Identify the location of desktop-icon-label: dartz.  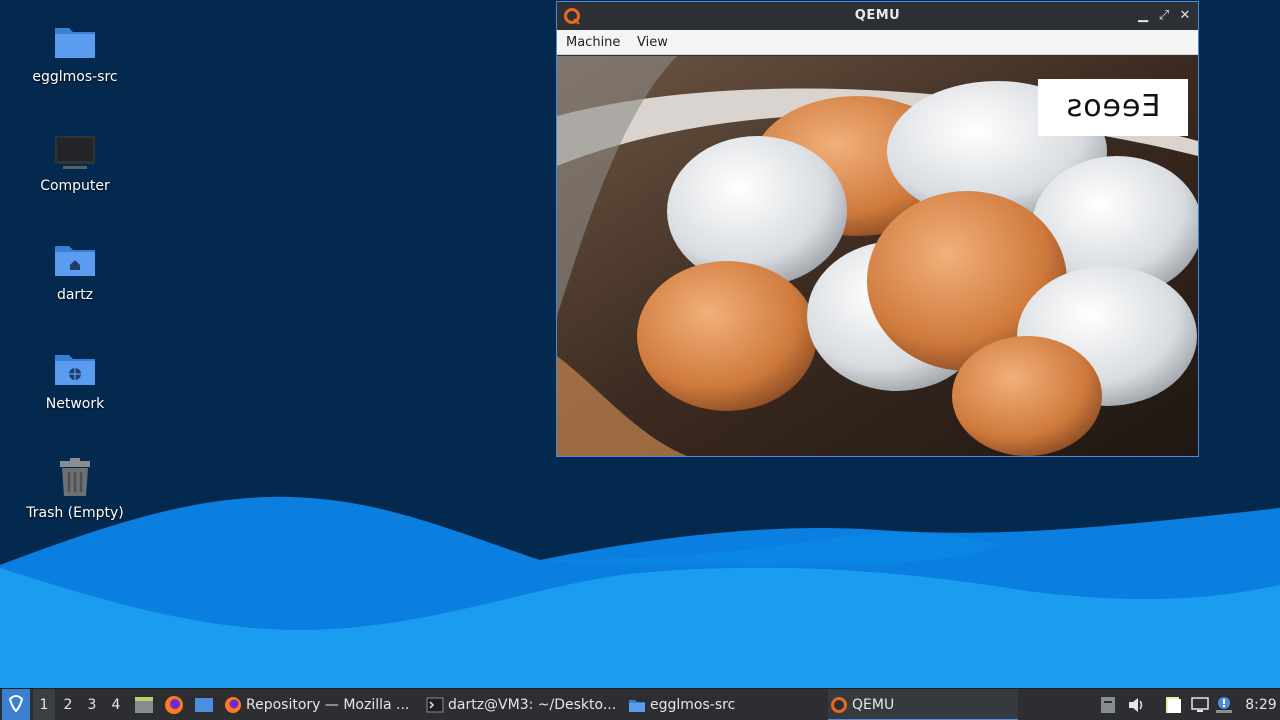
(75, 295).